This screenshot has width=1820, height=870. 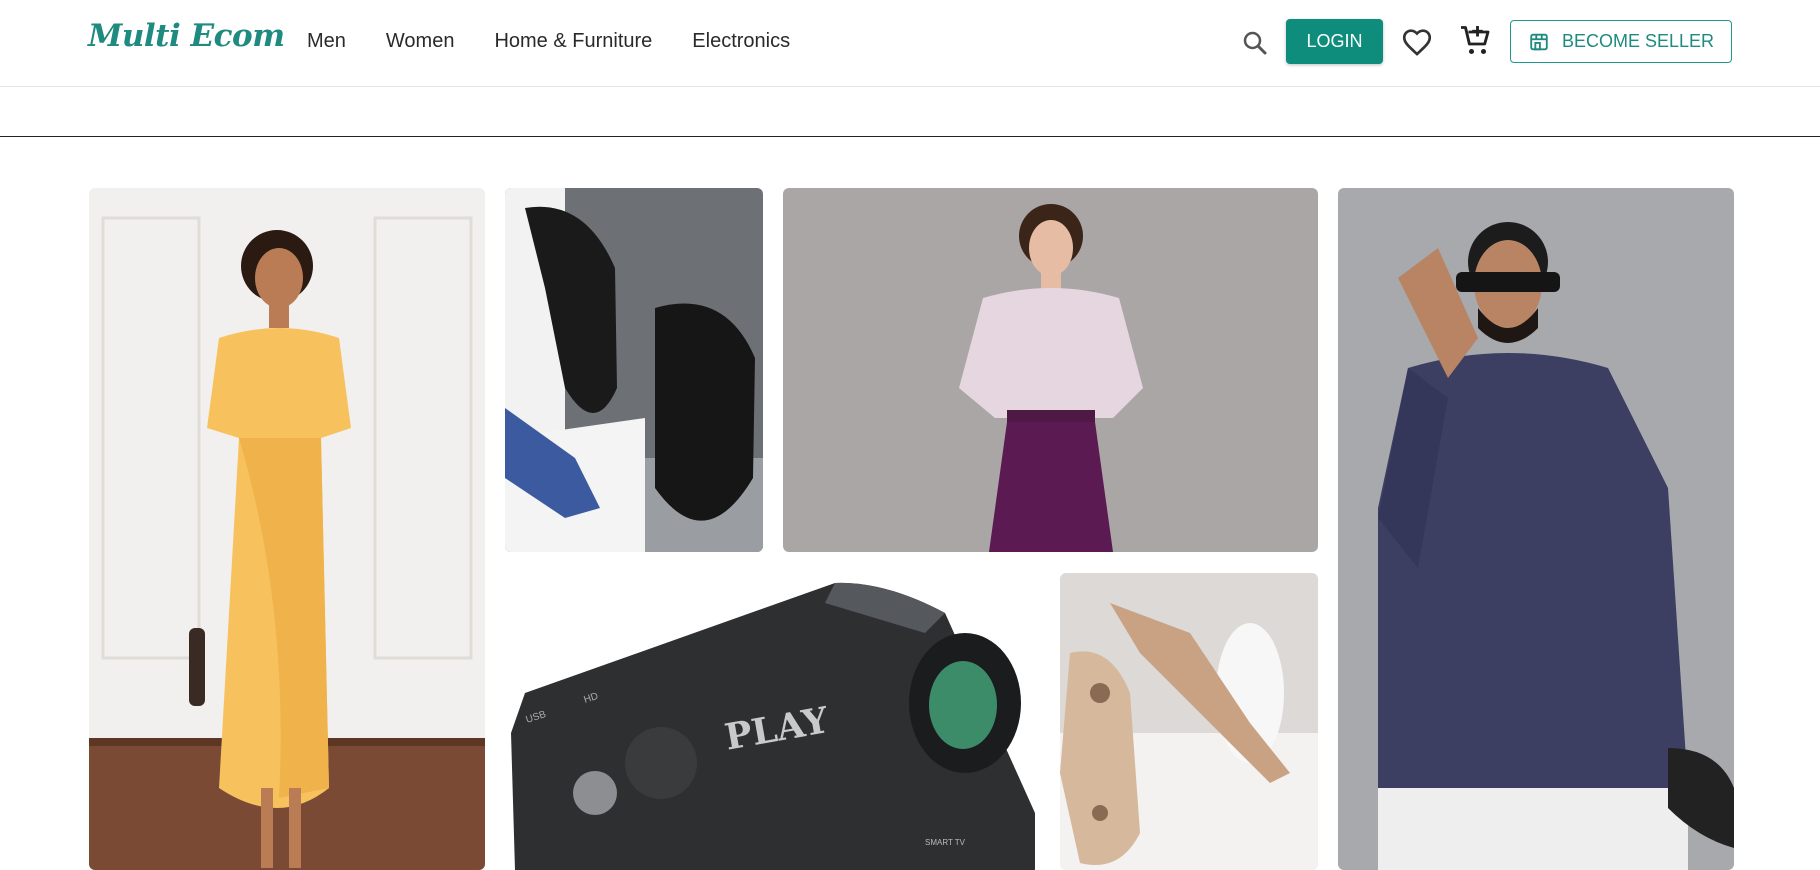 I want to click on cart-button, so click(x=1476, y=41).